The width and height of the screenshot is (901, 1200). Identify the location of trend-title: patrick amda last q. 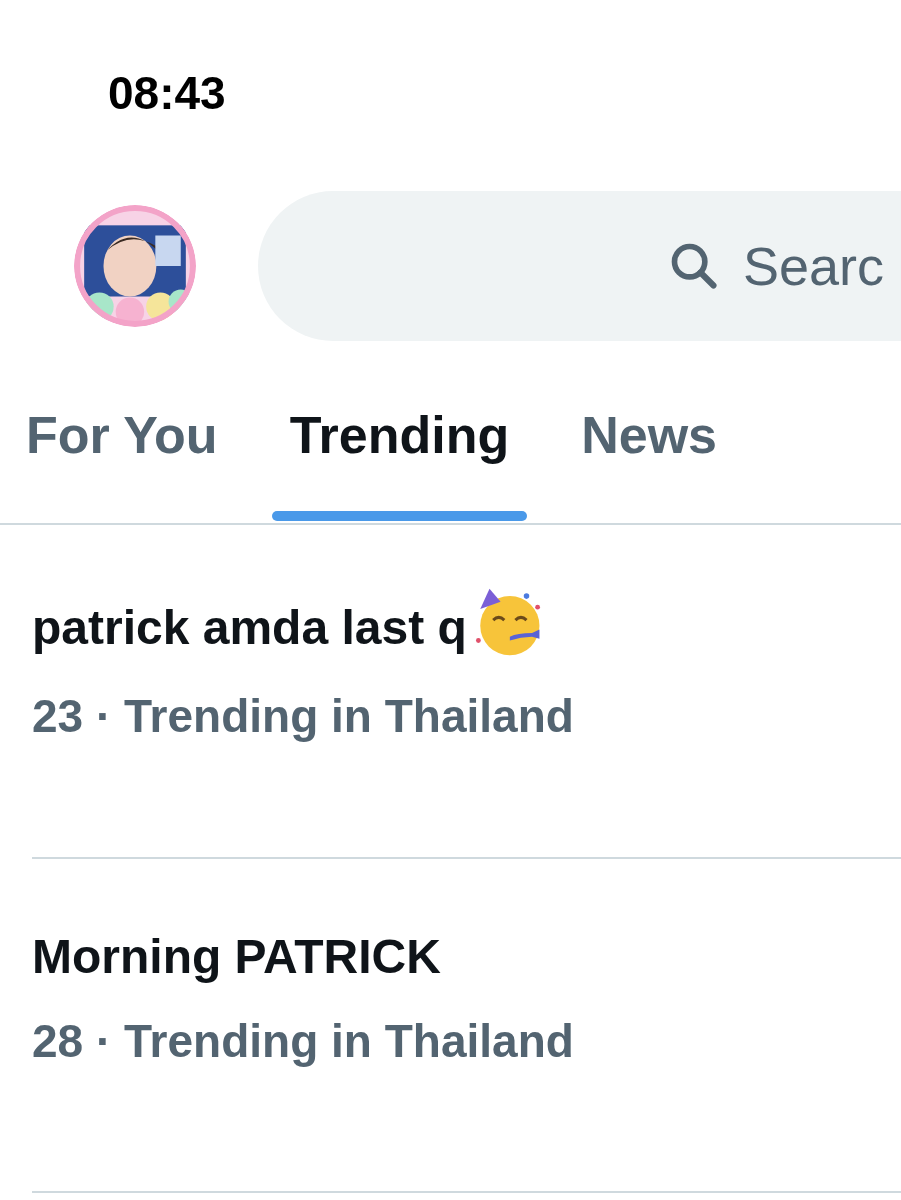
(249, 627).